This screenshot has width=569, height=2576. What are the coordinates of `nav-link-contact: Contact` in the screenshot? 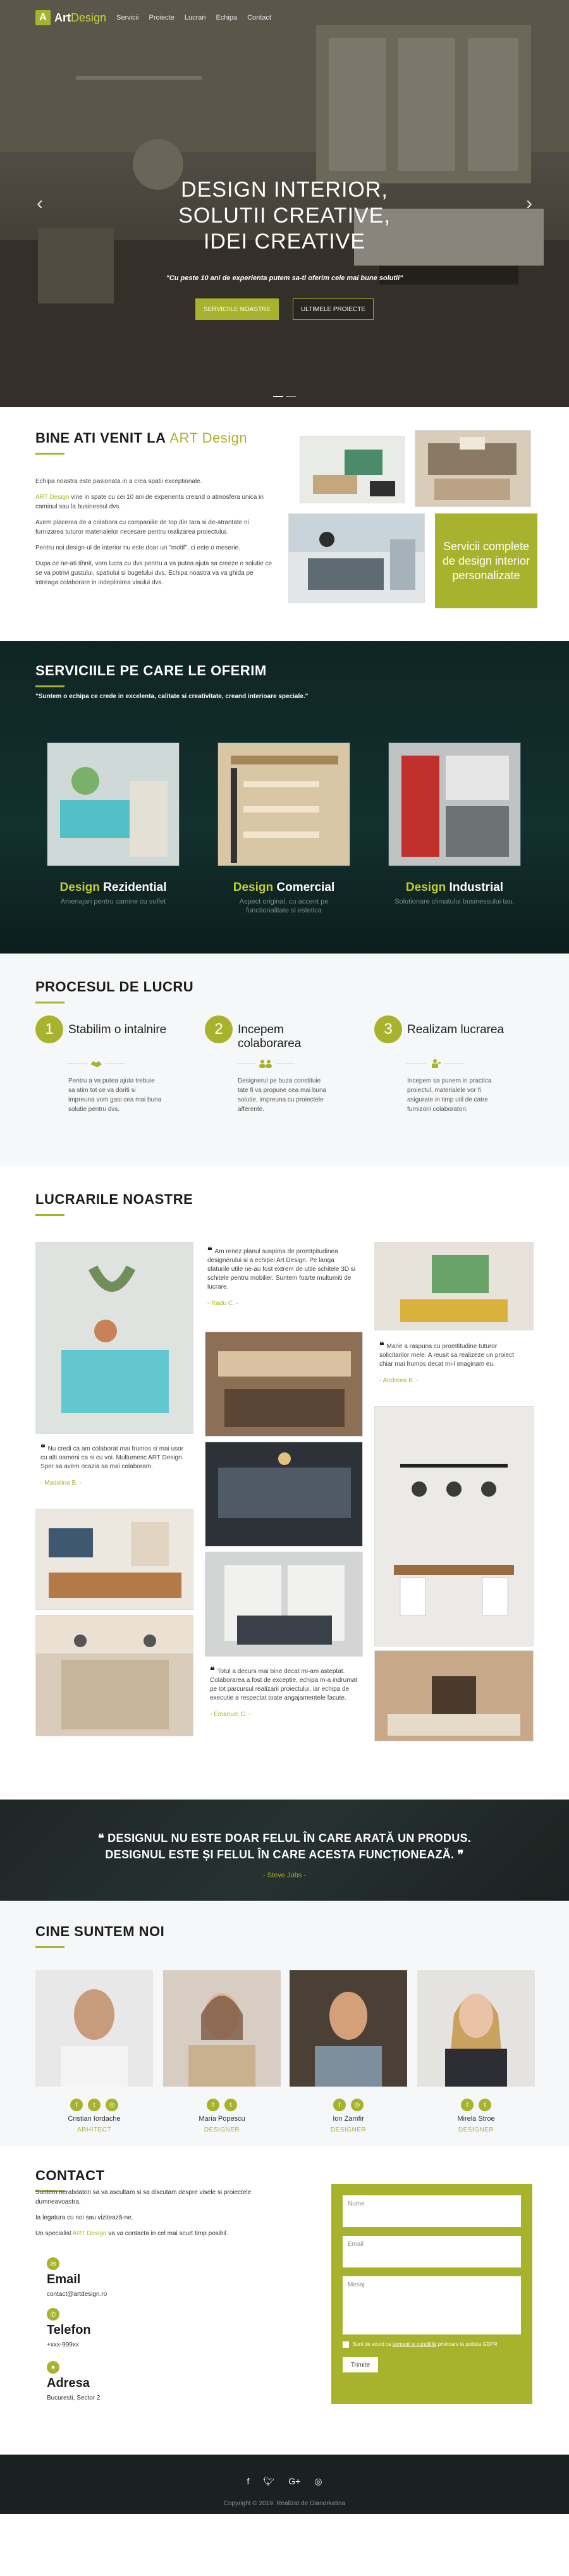 It's located at (259, 17).